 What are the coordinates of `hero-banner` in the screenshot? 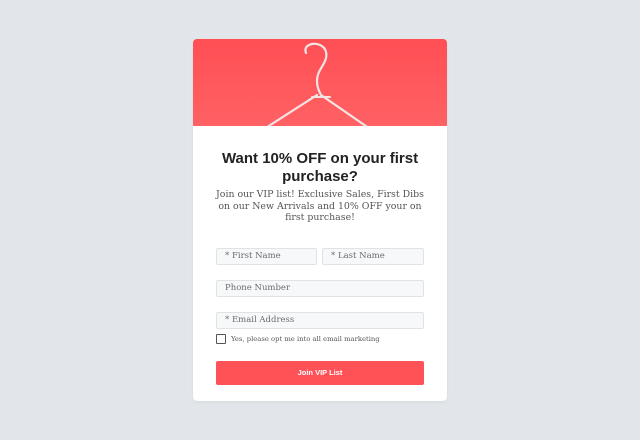 It's located at (320, 82).